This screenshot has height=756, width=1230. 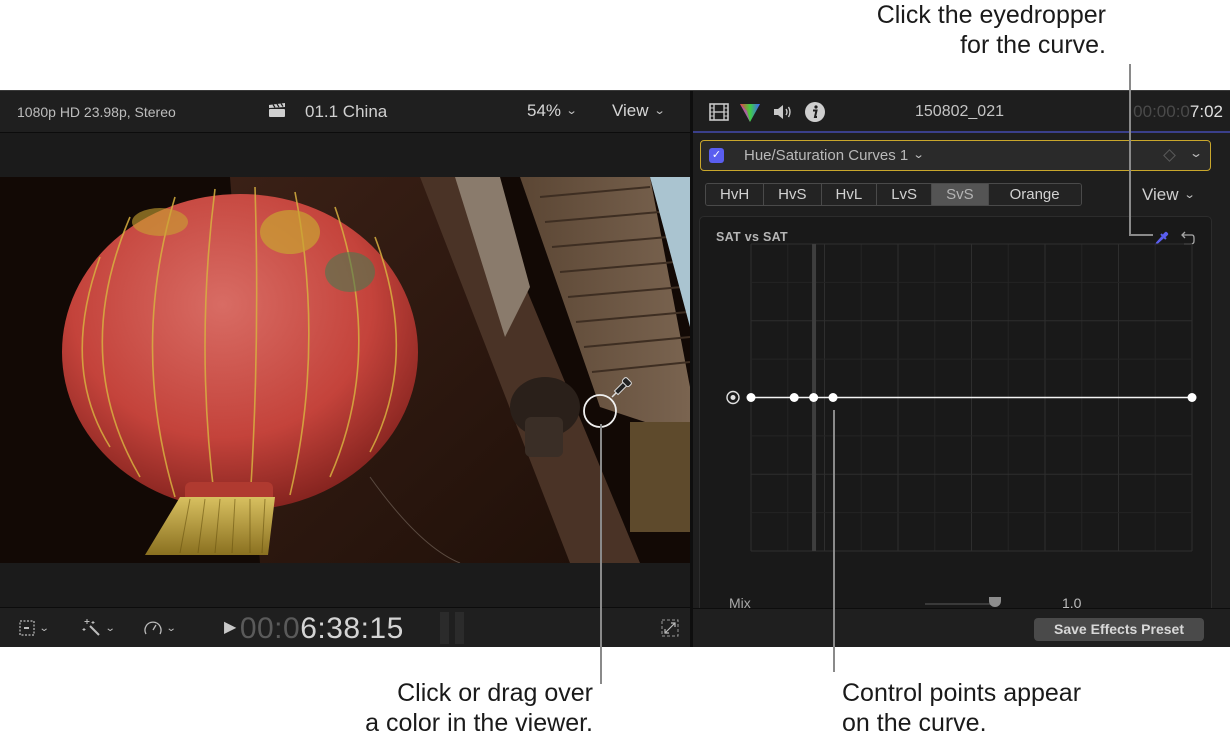 I want to click on viewer-footer: ⌄ ⌄ ⌄ ▶ 00:06:38:15, so click(x=345, y=627).